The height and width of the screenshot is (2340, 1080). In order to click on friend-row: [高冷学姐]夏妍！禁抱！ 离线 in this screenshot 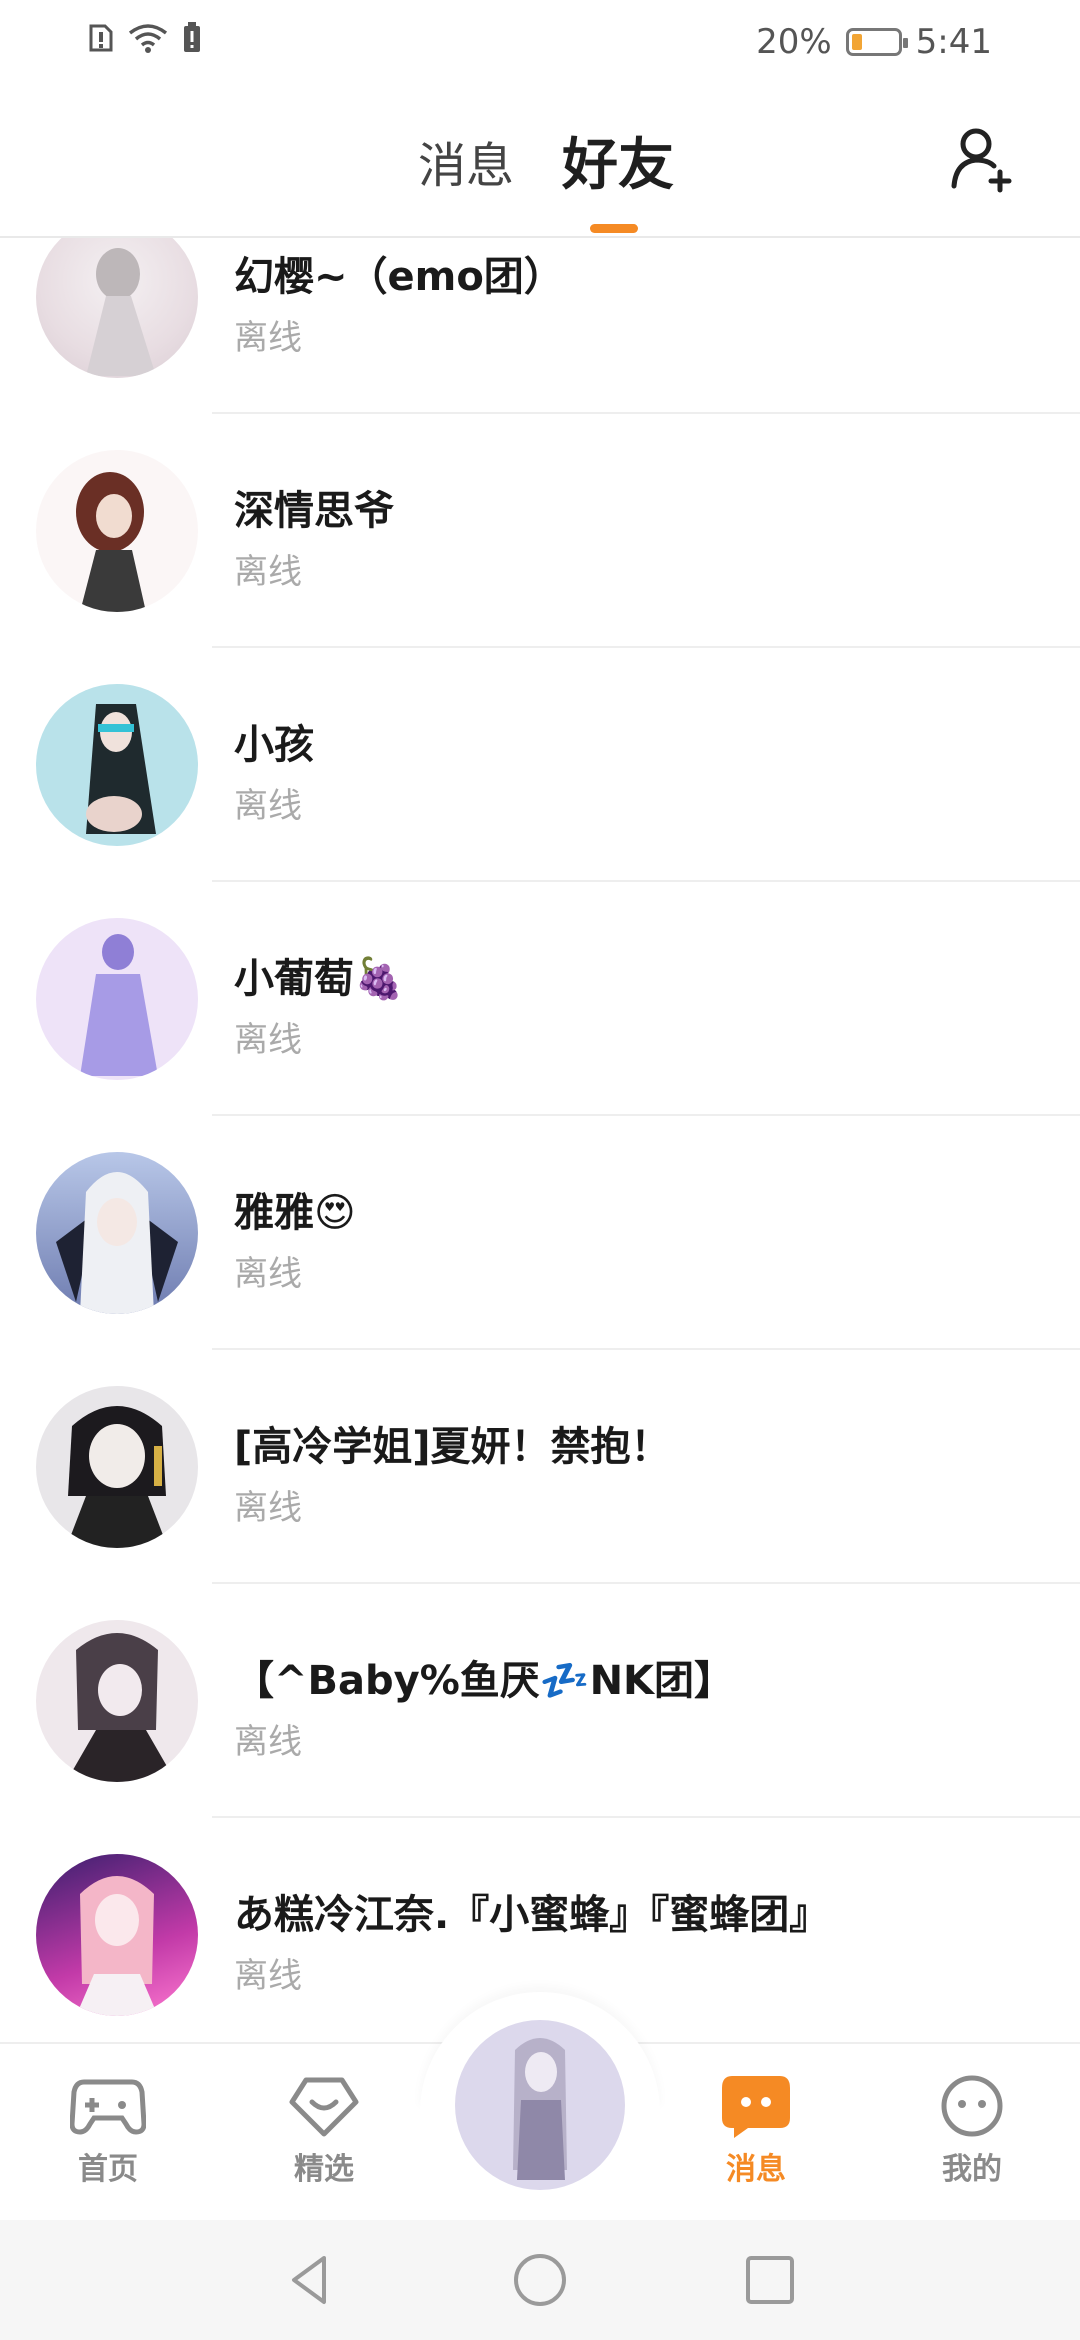, I will do `click(540, 1467)`.